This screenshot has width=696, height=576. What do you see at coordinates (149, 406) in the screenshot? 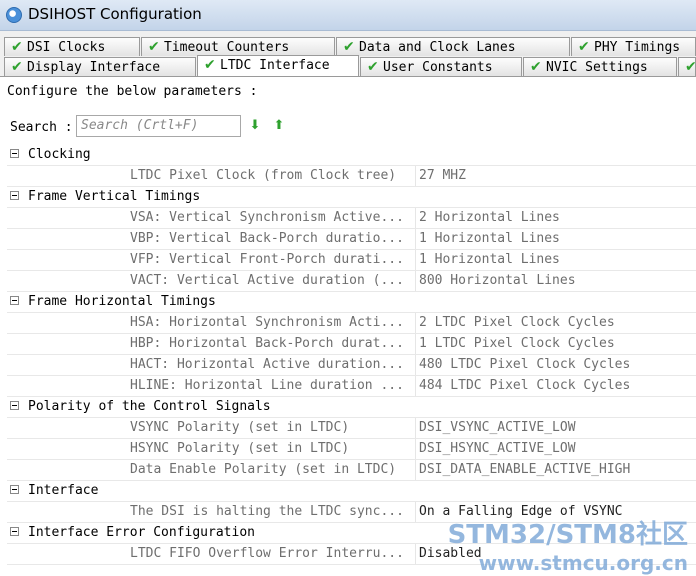
I see `group-name: Polarity of the Control Signals` at bounding box center [149, 406].